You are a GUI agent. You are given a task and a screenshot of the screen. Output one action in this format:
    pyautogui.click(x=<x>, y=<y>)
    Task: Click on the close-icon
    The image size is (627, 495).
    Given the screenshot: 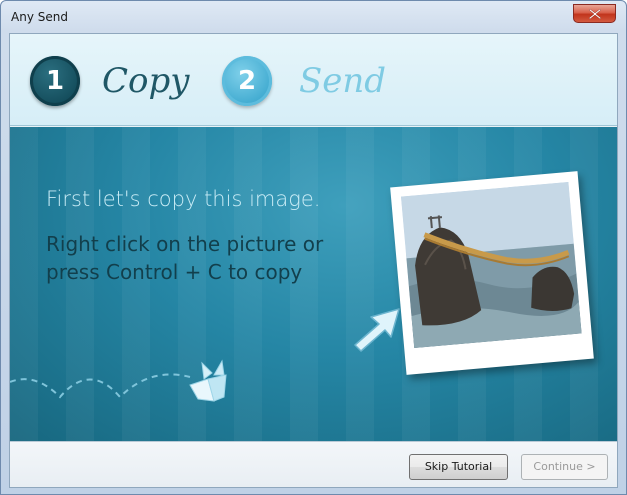 What is the action you would take?
    pyautogui.click(x=595, y=14)
    